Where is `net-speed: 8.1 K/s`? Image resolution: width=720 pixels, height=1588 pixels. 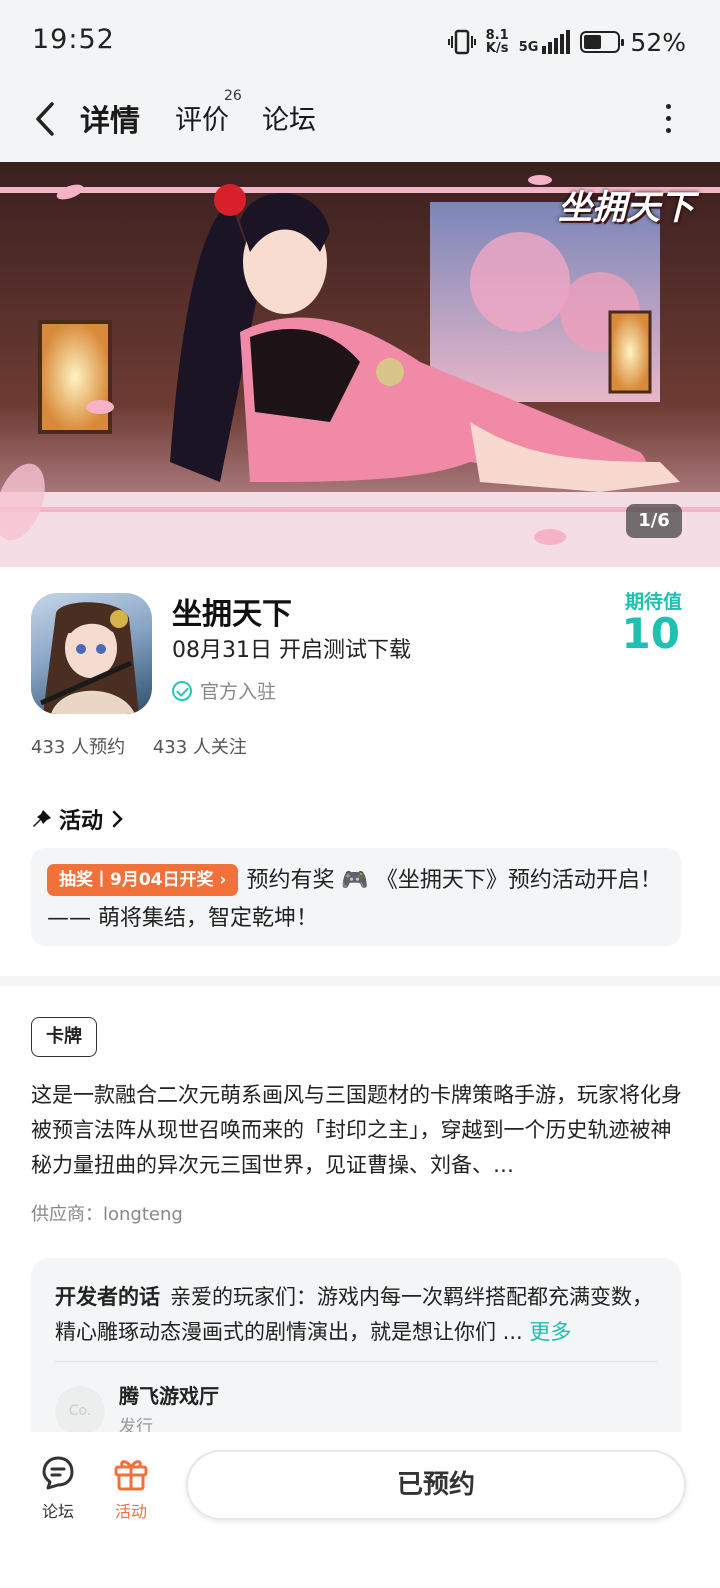 net-speed: 8.1 K/s is located at coordinates (497, 42).